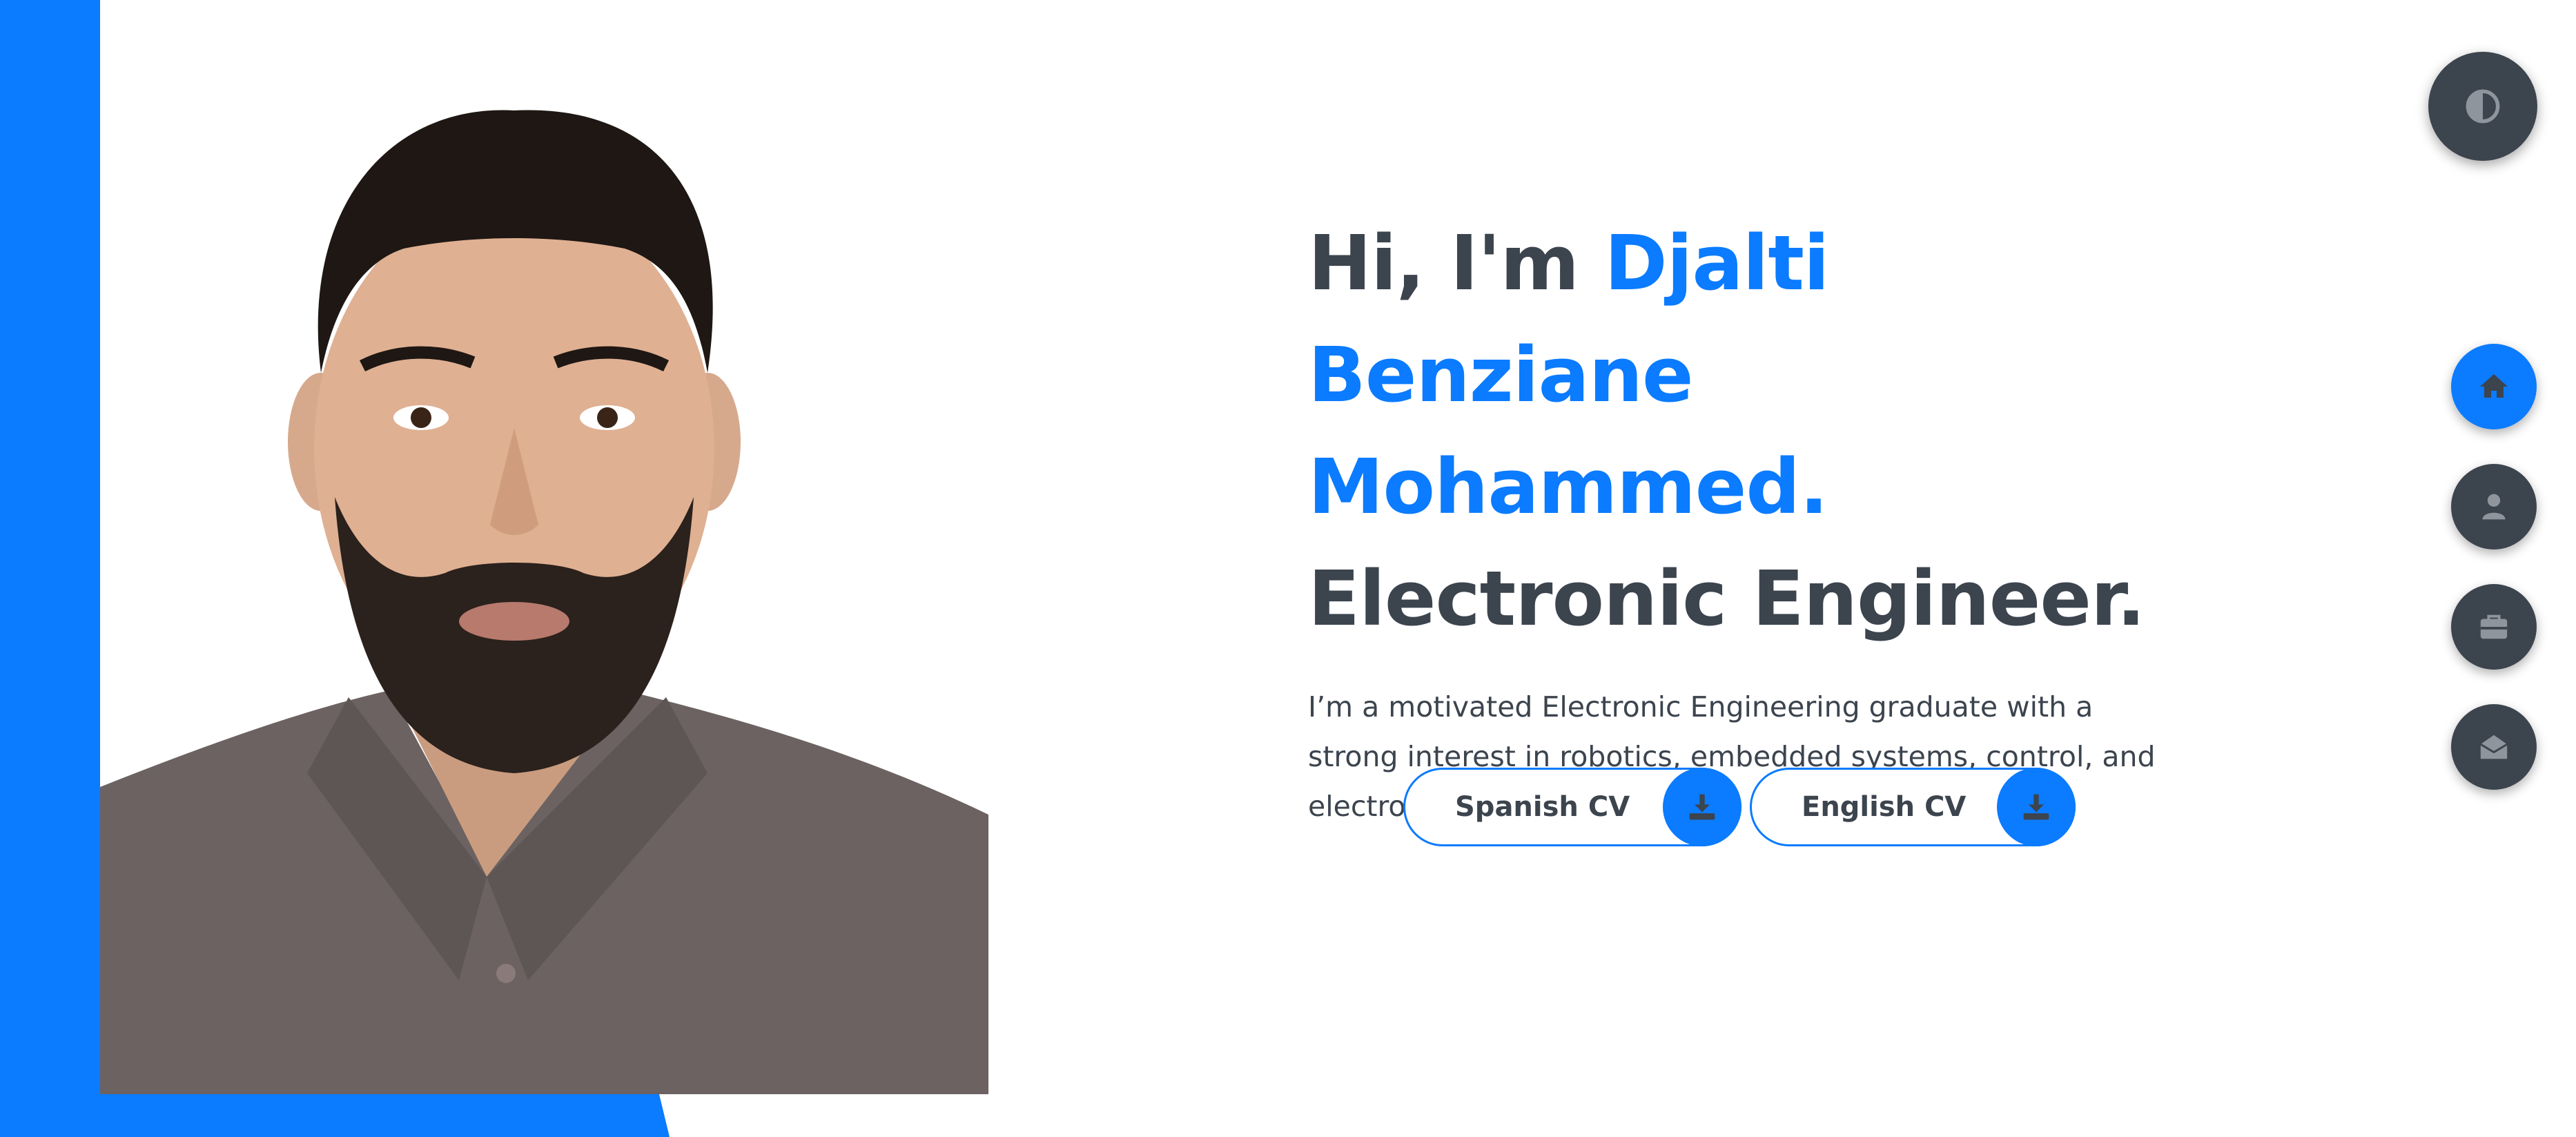 The width and height of the screenshot is (2576, 1137). I want to click on name-line-2: Mohammed., so click(1568, 487).